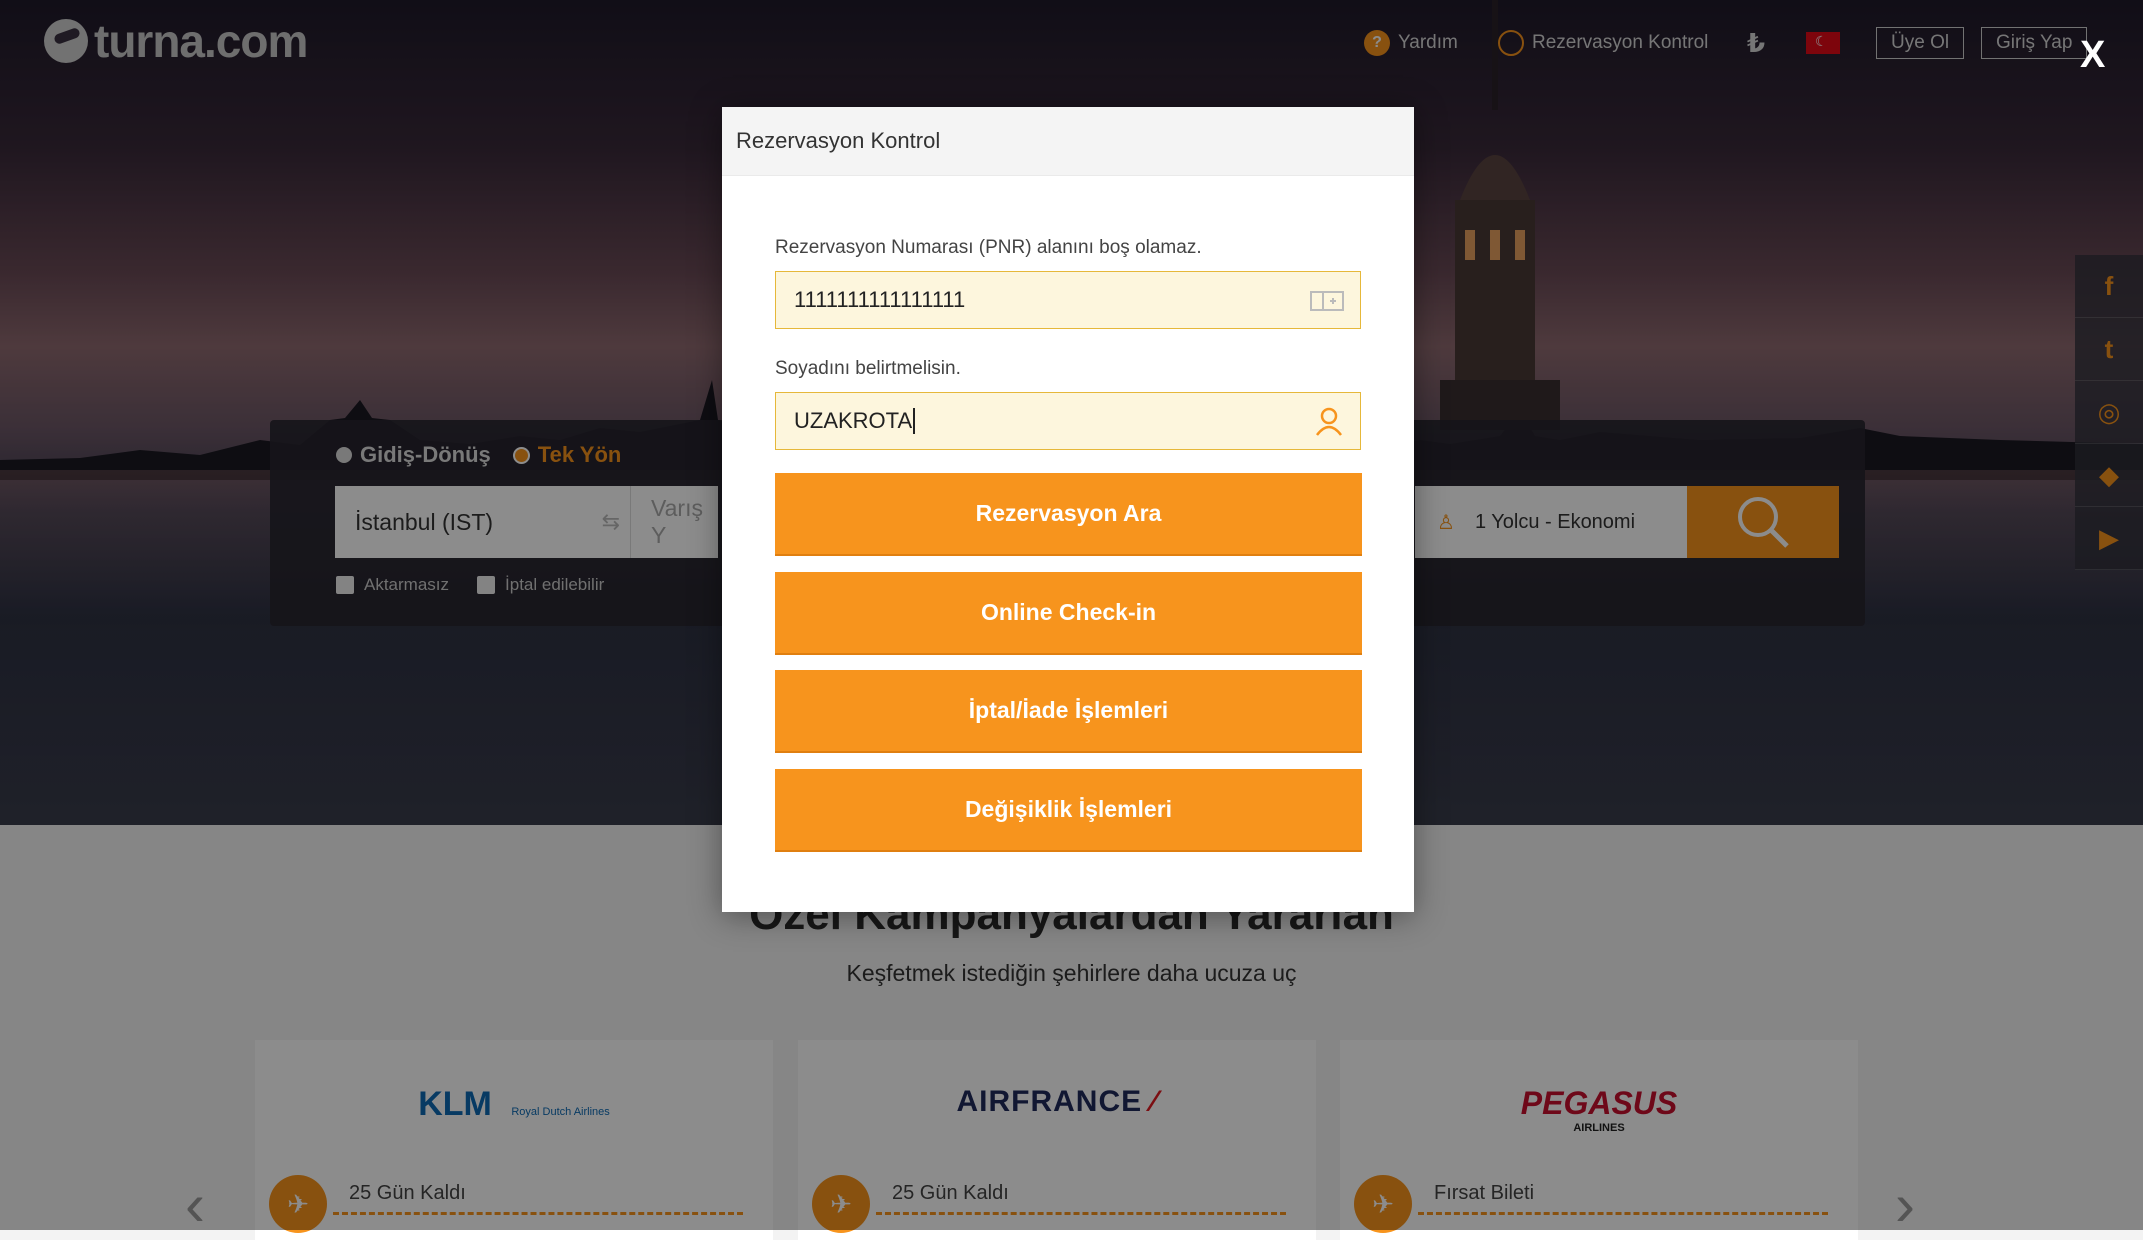 The height and width of the screenshot is (1240, 2143). What do you see at coordinates (868, 368) in the screenshot?
I see `surname-error-message: Soyadını belirtmelisin.` at bounding box center [868, 368].